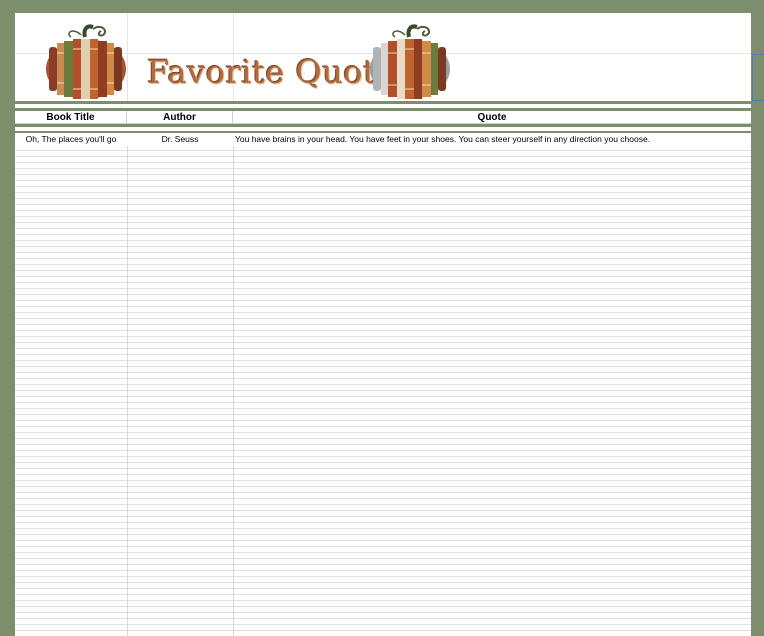  What do you see at coordinates (71, 139) in the screenshot?
I see `cell-book-title: Oh, The places you'll go` at bounding box center [71, 139].